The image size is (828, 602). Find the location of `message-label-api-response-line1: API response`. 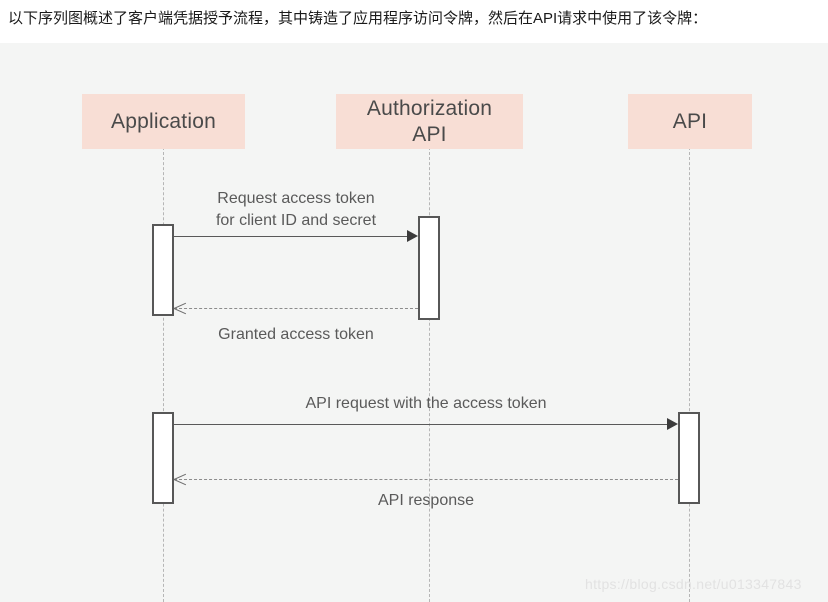

message-label-api-response-line1: API response is located at coordinates (426, 500).